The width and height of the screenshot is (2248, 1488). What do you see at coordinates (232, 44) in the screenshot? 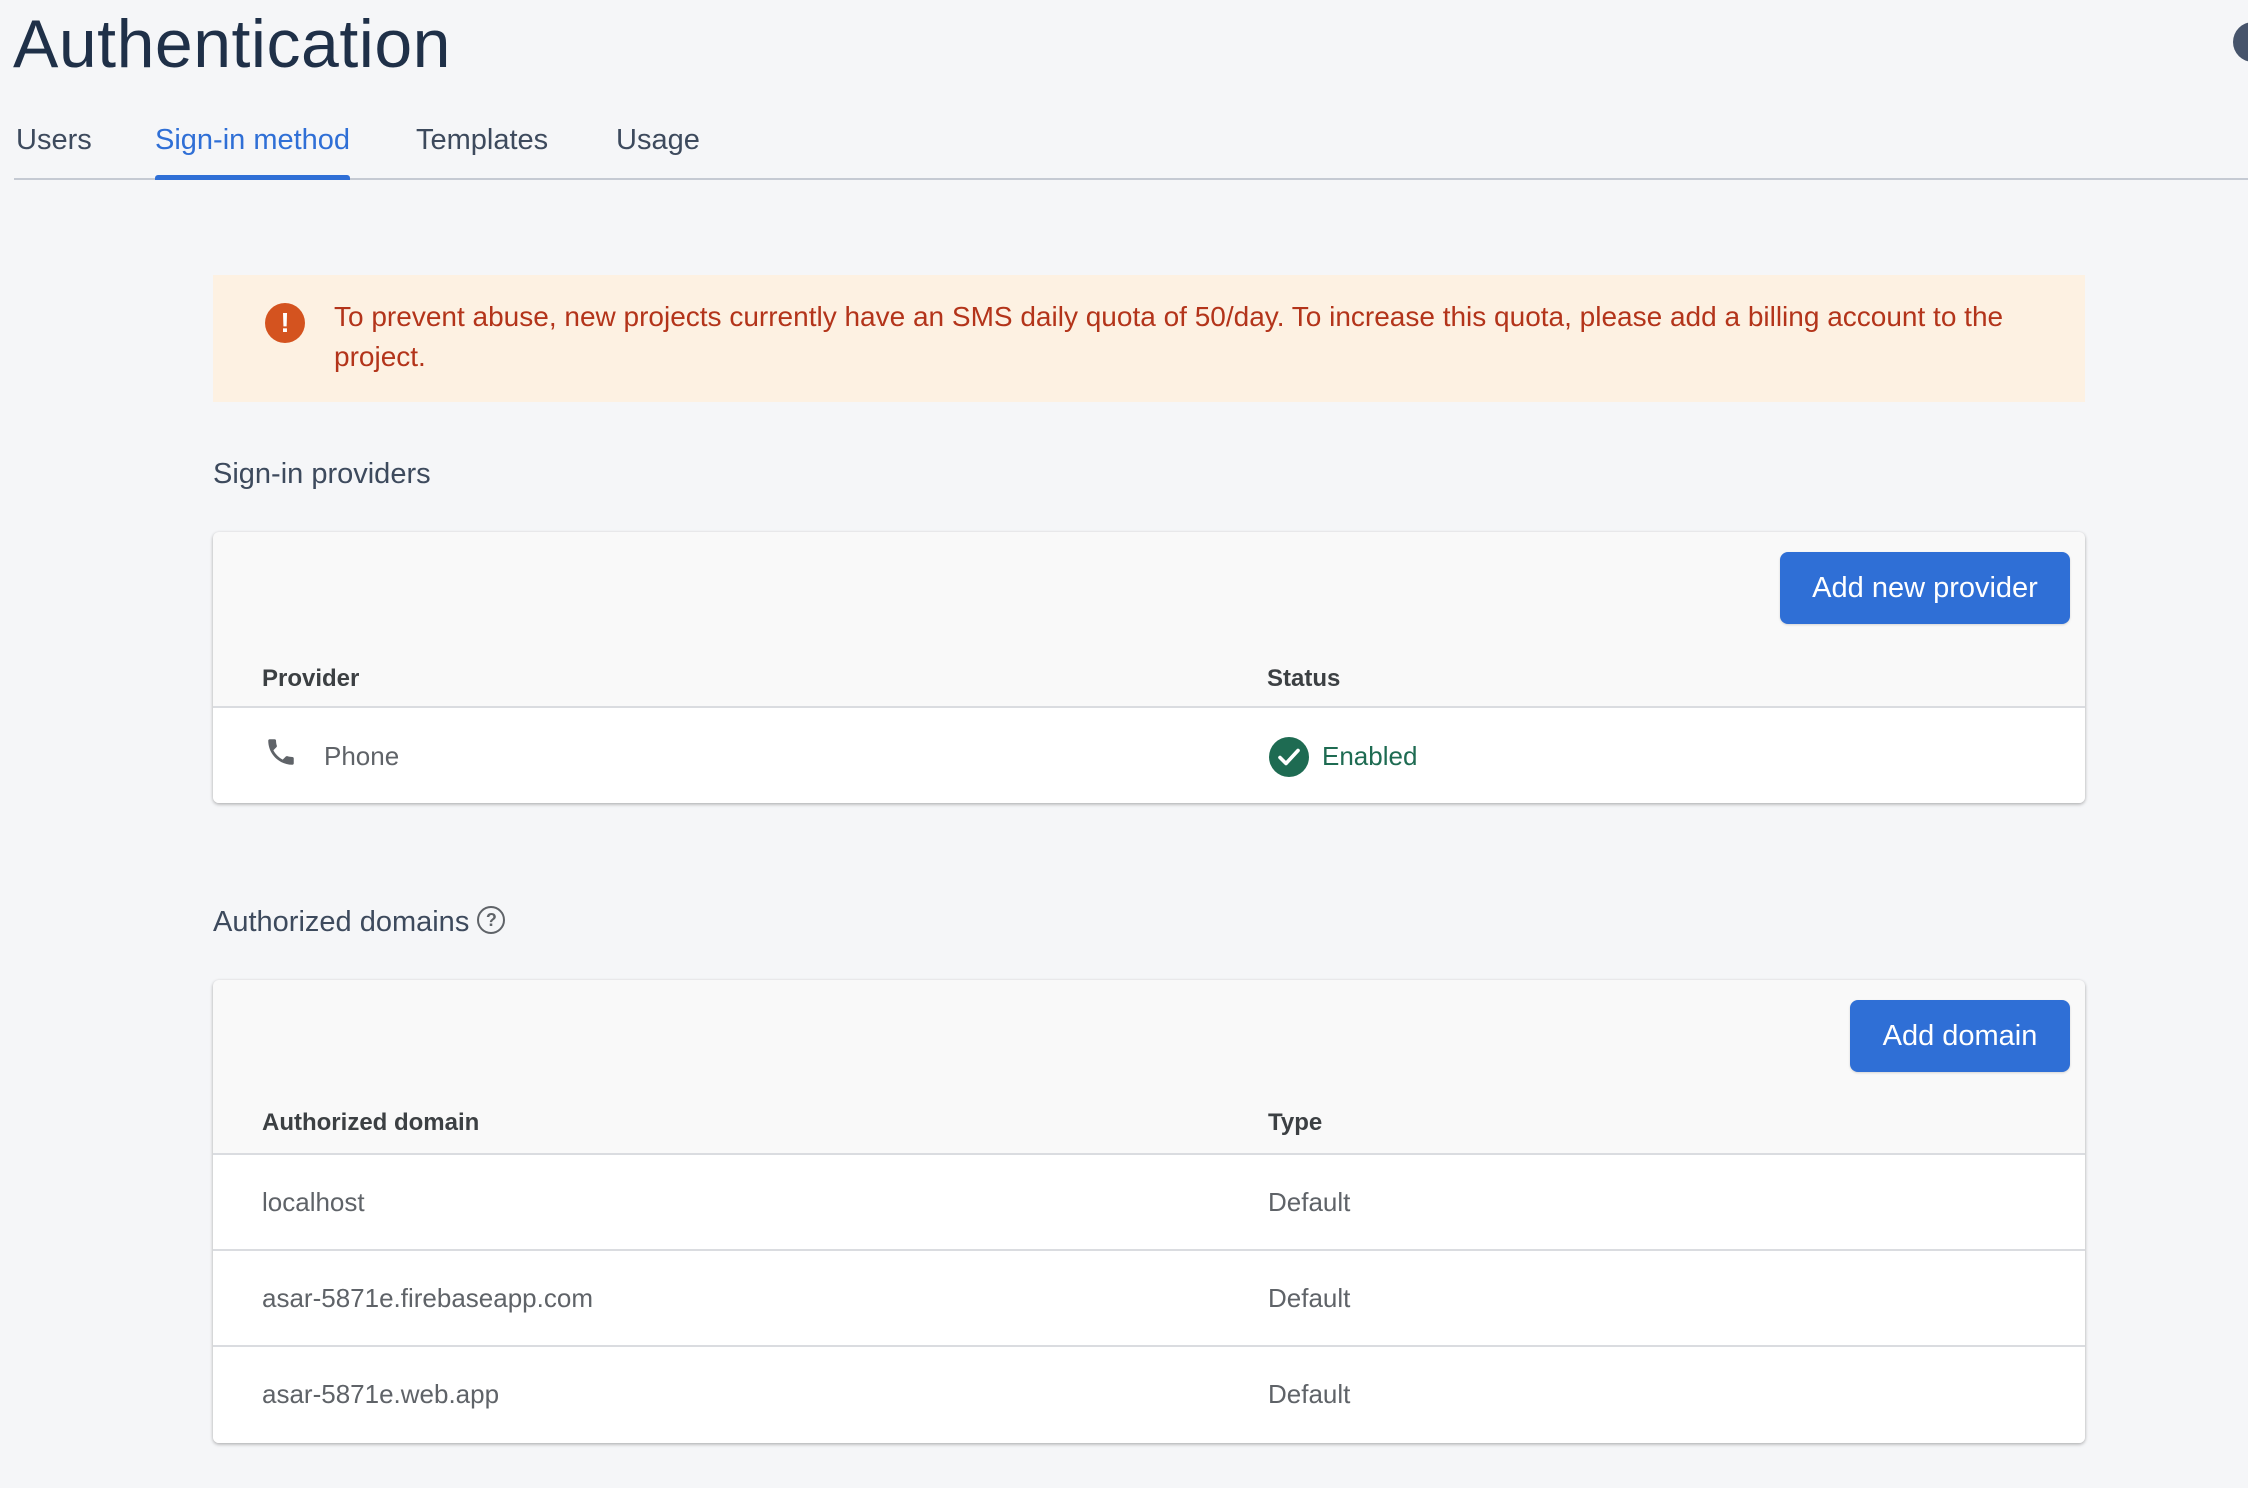
I see `page-title: Authentication` at bounding box center [232, 44].